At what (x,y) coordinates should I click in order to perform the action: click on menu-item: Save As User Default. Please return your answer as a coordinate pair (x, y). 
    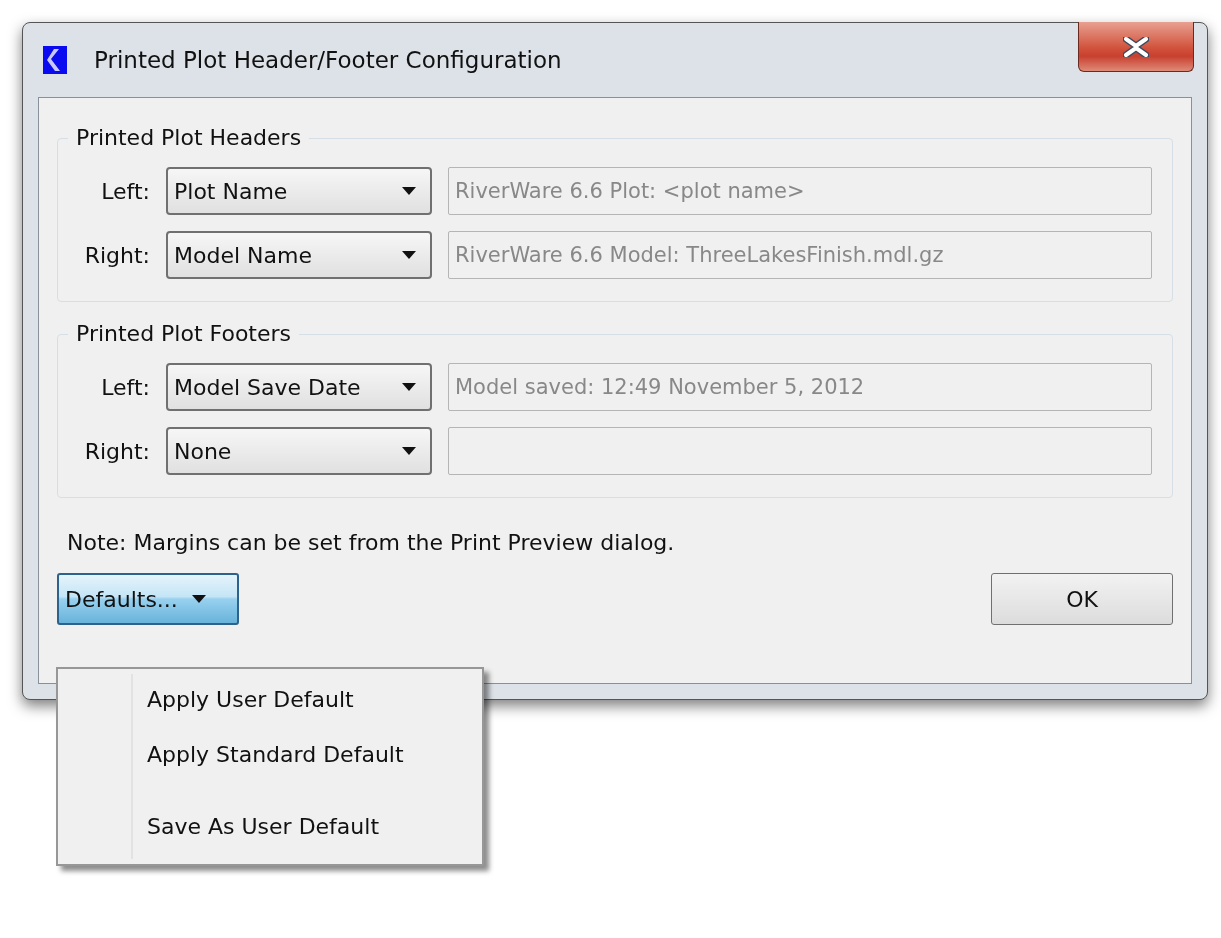
    Looking at the image, I should click on (305, 827).